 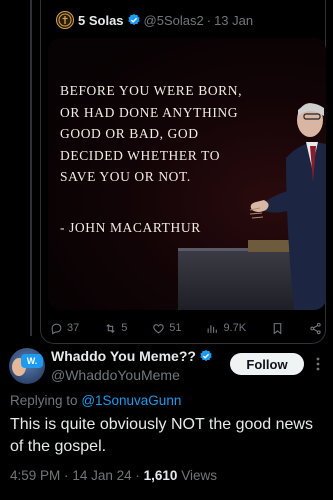 I want to click on bookmark-icon, so click(x=277, y=328).